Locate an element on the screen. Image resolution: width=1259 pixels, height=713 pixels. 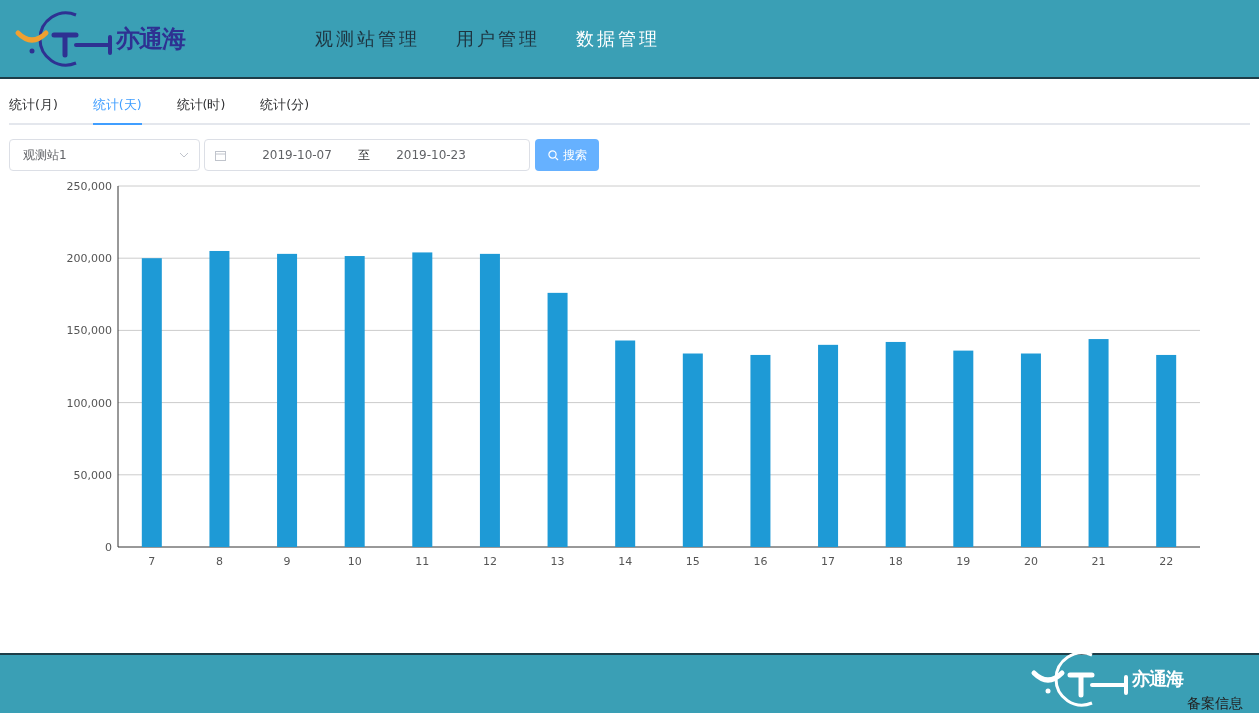
x-axis-label: 16 is located at coordinates (760, 561).